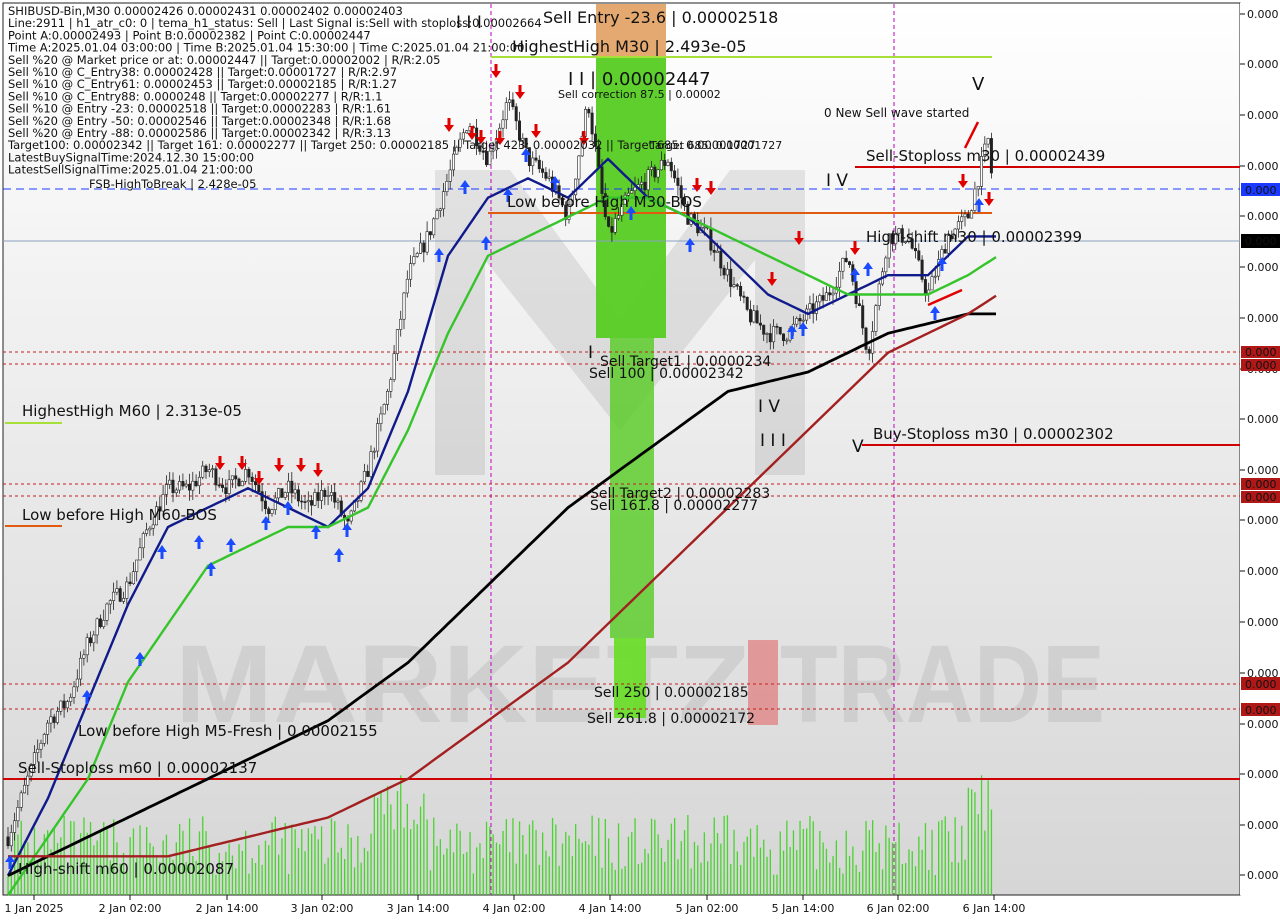  Describe the element at coordinates (978, 84) in the screenshot. I see `wave-label: V` at that location.